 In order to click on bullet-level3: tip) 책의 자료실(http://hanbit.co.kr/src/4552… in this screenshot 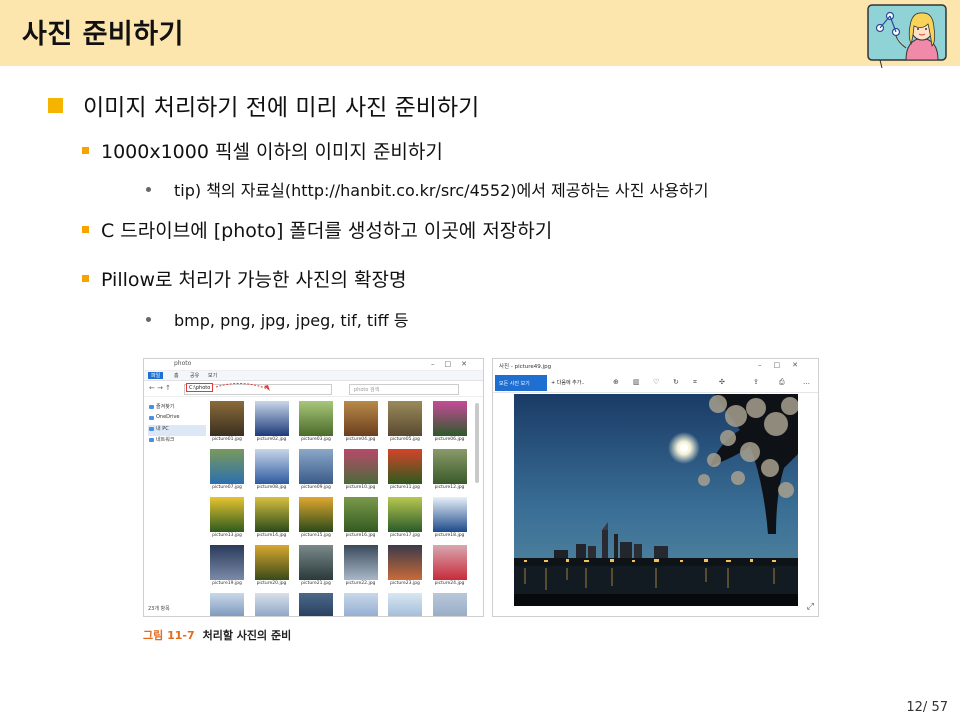, I will do `click(427, 189)`.